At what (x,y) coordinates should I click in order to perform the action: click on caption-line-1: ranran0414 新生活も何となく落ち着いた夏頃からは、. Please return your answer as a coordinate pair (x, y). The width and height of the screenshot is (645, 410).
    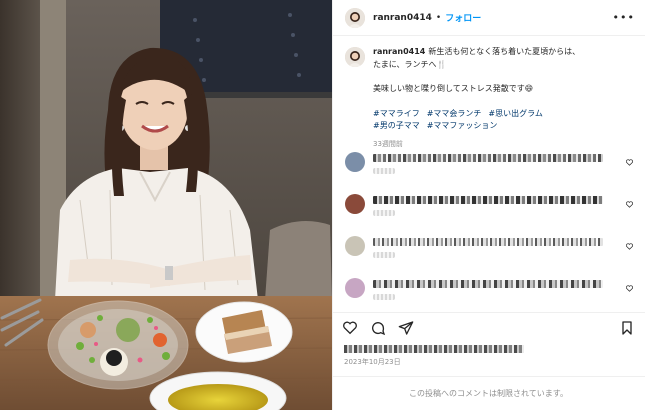
    Looking at the image, I should click on (498, 52).